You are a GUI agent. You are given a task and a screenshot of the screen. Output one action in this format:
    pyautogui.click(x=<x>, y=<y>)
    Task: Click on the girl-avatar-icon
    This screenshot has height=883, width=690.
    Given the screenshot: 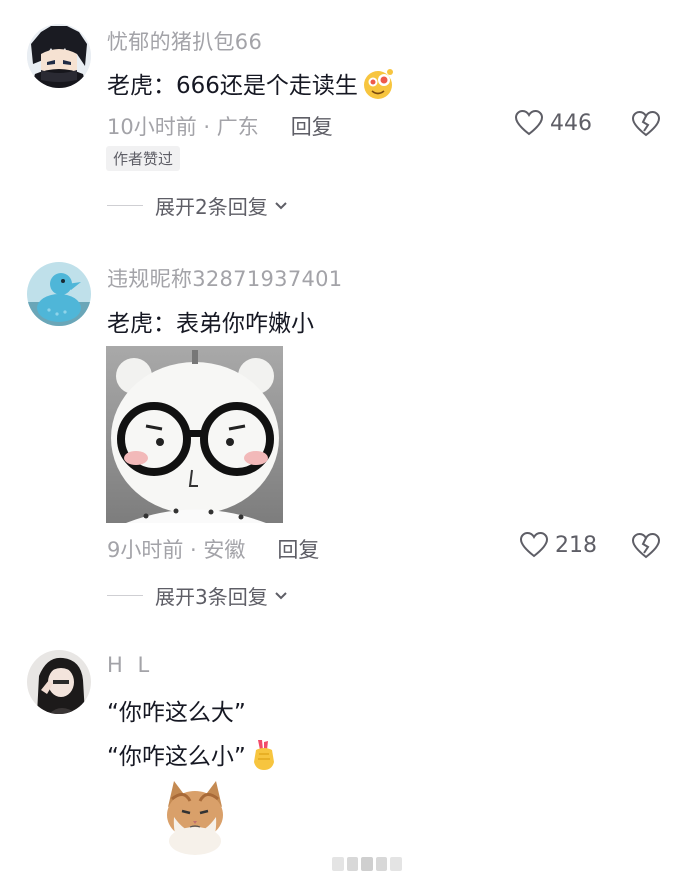 What is the action you would take?
    pyautogui.click(x=59, y=682)
    